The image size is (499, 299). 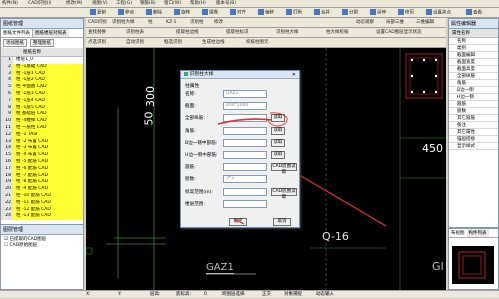 I want to click on recognize-column-table-button: 识别柱表, so click(x=135, y=33).